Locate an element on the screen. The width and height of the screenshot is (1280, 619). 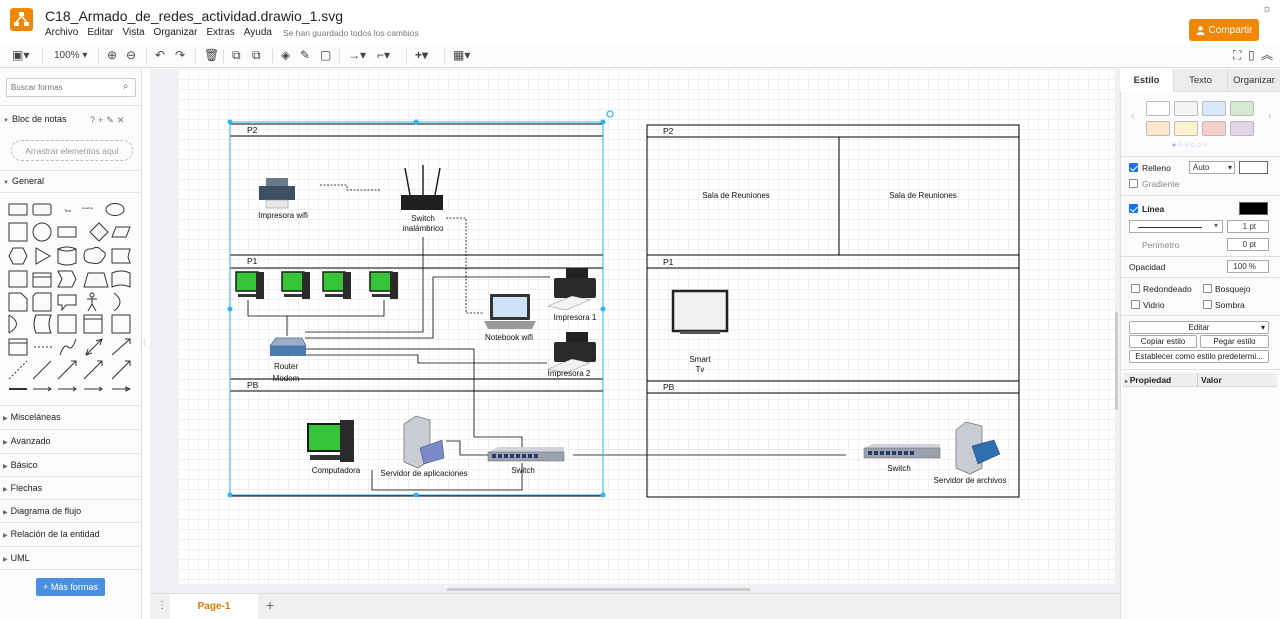
gradient-checkbox is located at coordinates (1133, 183).